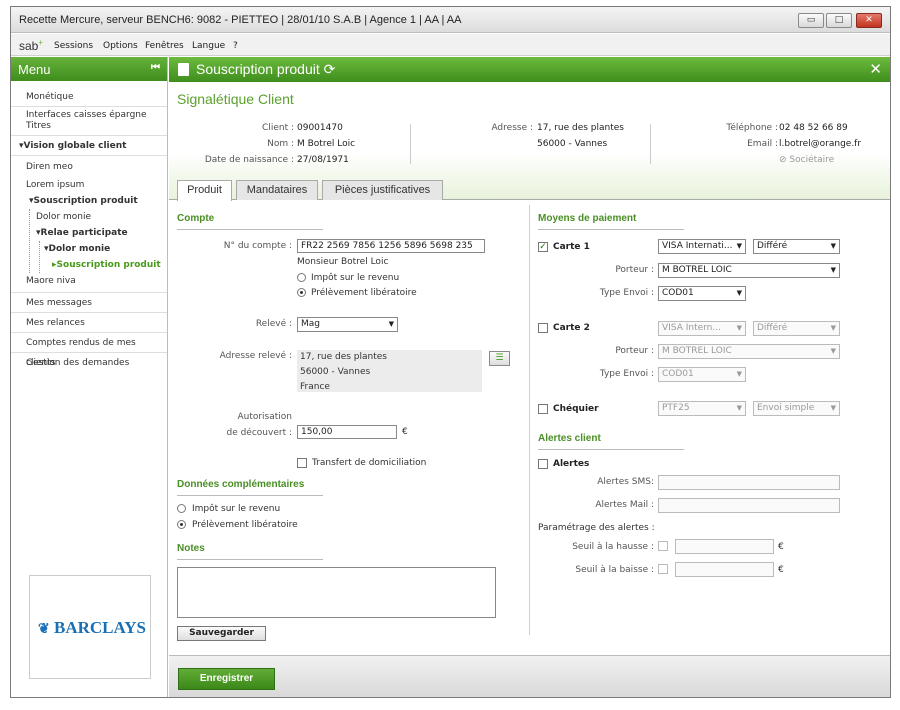 Image resolution: width=900 pixels, height=710 pixels. What do you see at coordinates (89, 146) in the screenshot?
I see `sidebar-item-vision-globale: ▾Vision globale client` at bounding box center [89, 146].